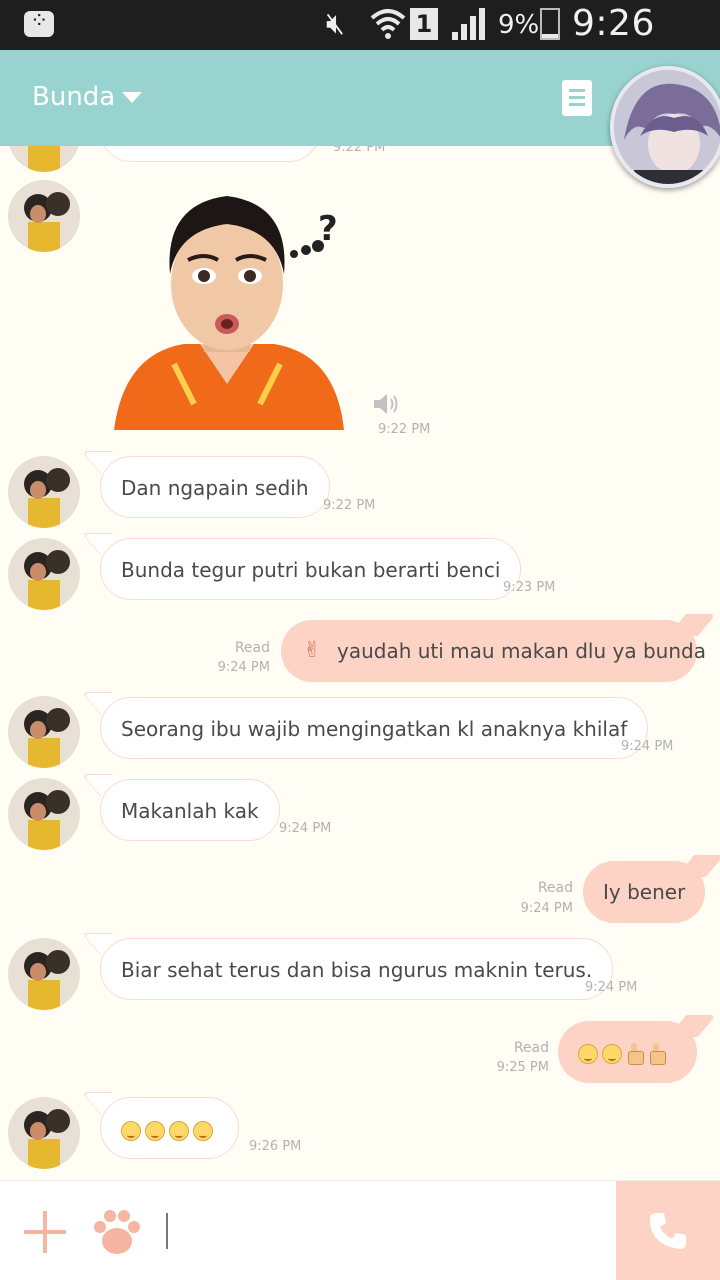  What do you see at coordinates (227, 307) in the screenshot?
I see `sticker-image: ?` at bounding box center [227, 307].